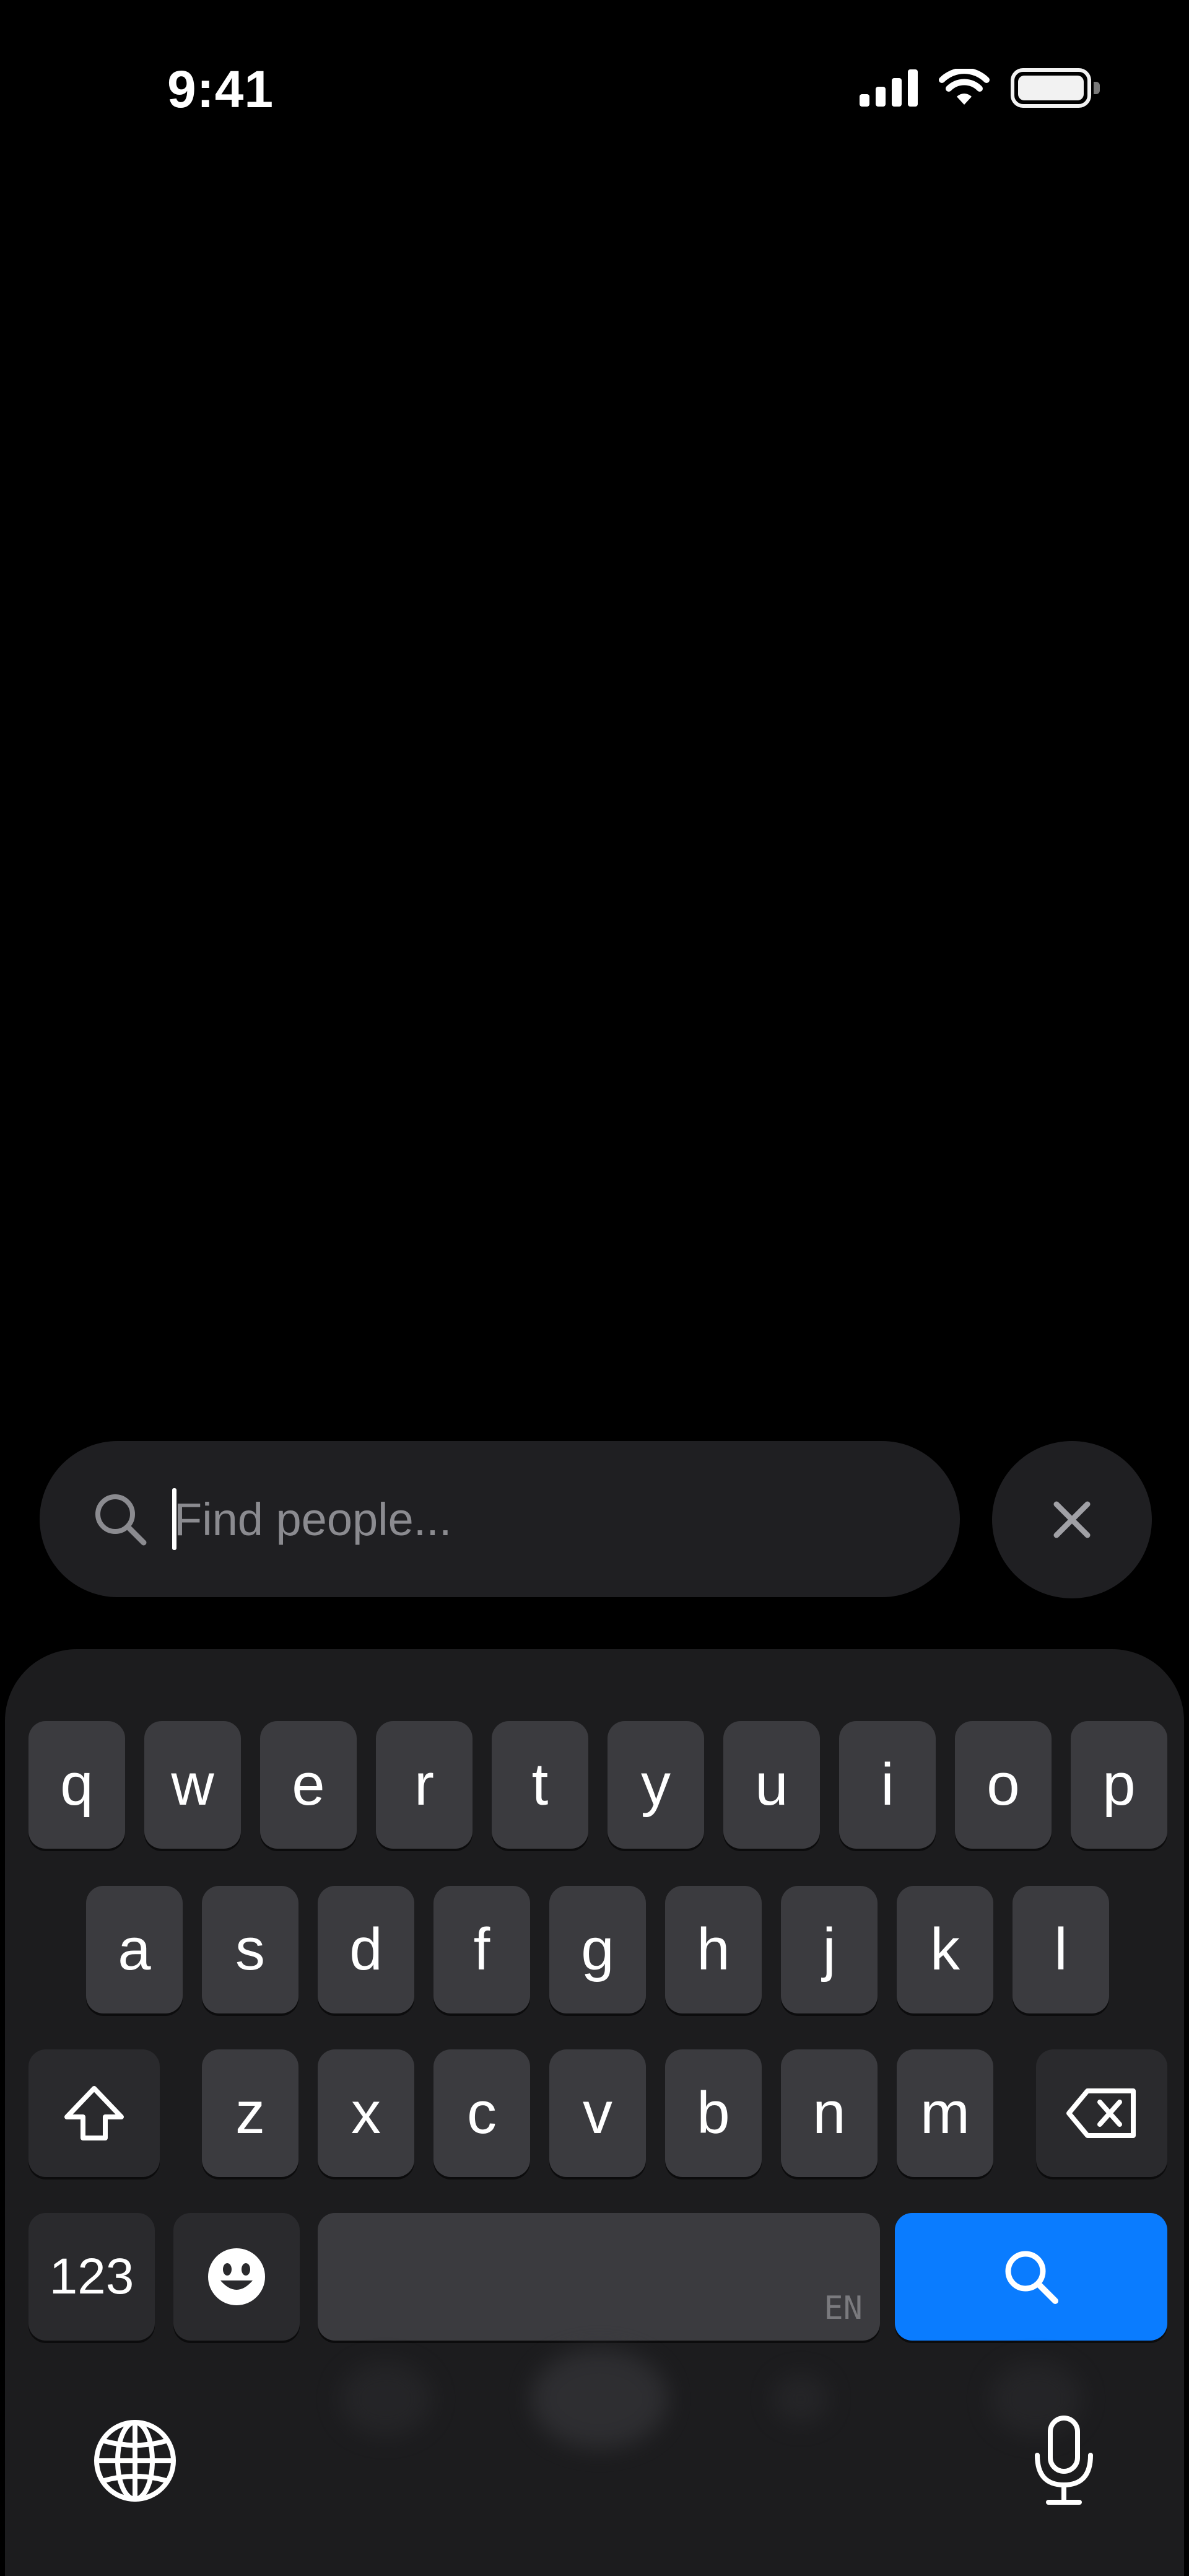 The height and width of the screenshot is (2576, 1189). What do you see at coordinates (964, 87) in the screenshot?
I see `wifi-icon` at bounding box center [964, 87].